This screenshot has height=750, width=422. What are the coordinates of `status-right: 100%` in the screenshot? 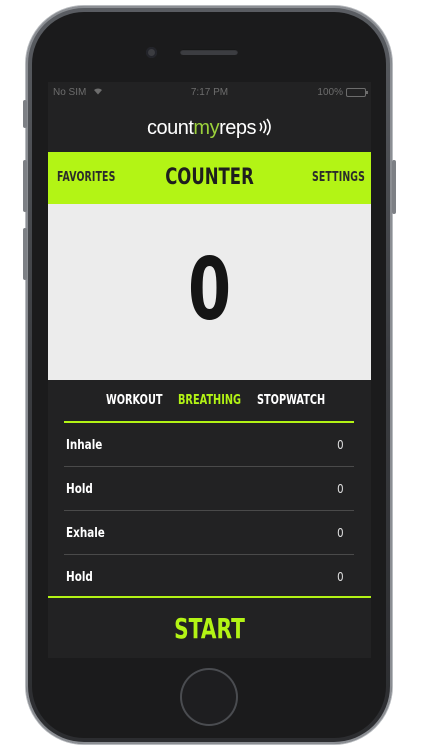 It's located at (342, 92).